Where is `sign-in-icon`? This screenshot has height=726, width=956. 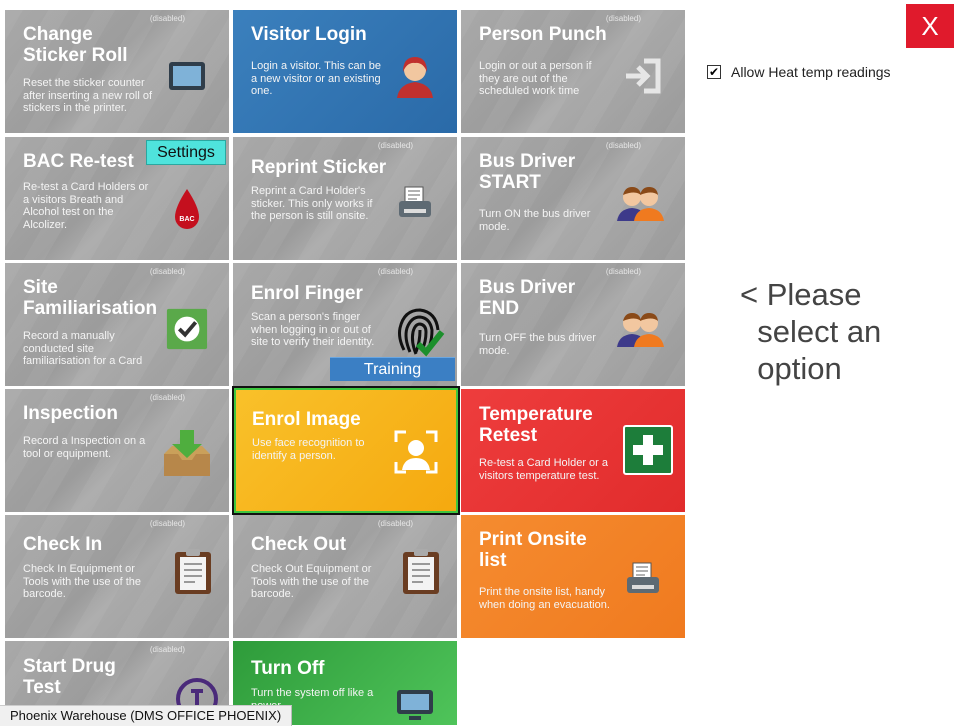 sign-in-icon is located at coordinates (643, 76).